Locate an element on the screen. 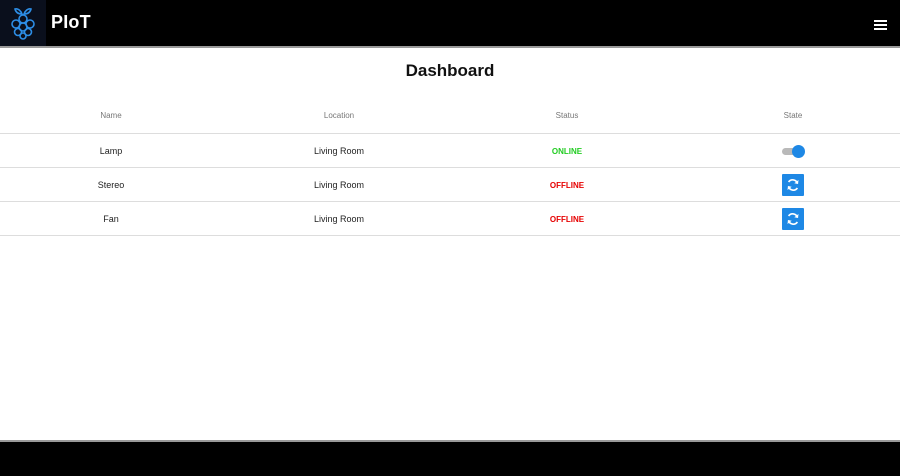  table-row: Stereo Living Room OFFLINE is located at coordinates (450, 184).